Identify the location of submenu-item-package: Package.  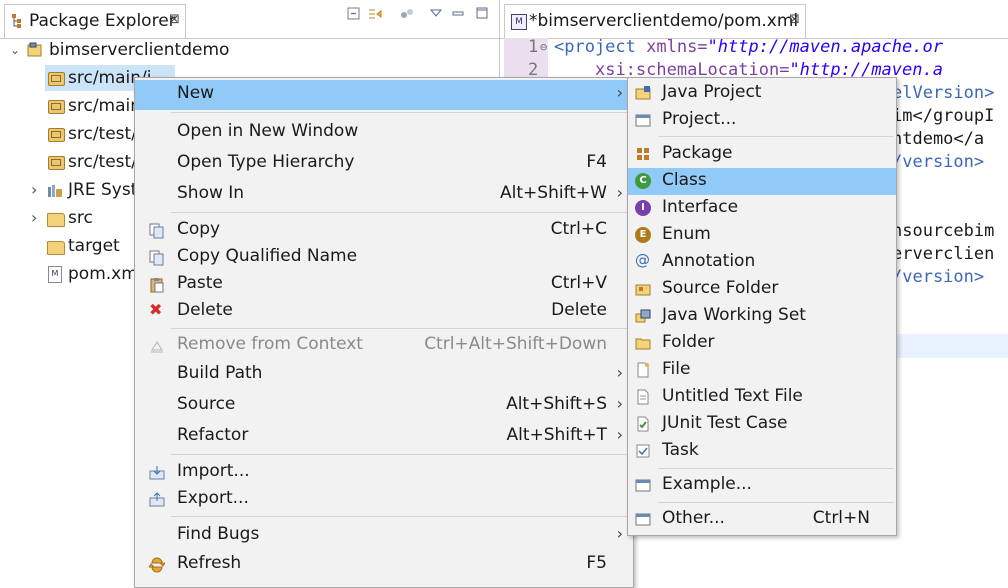
(762, 154).